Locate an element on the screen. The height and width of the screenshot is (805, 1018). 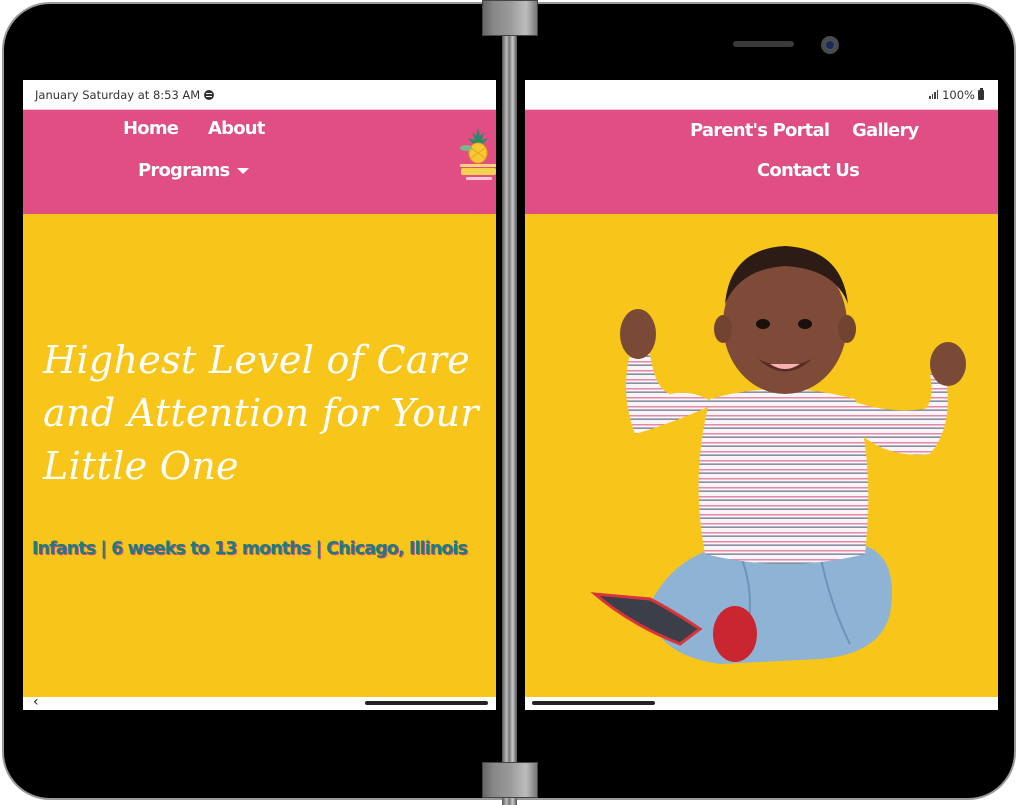
battery-icon is located at coordinates (981, 93).